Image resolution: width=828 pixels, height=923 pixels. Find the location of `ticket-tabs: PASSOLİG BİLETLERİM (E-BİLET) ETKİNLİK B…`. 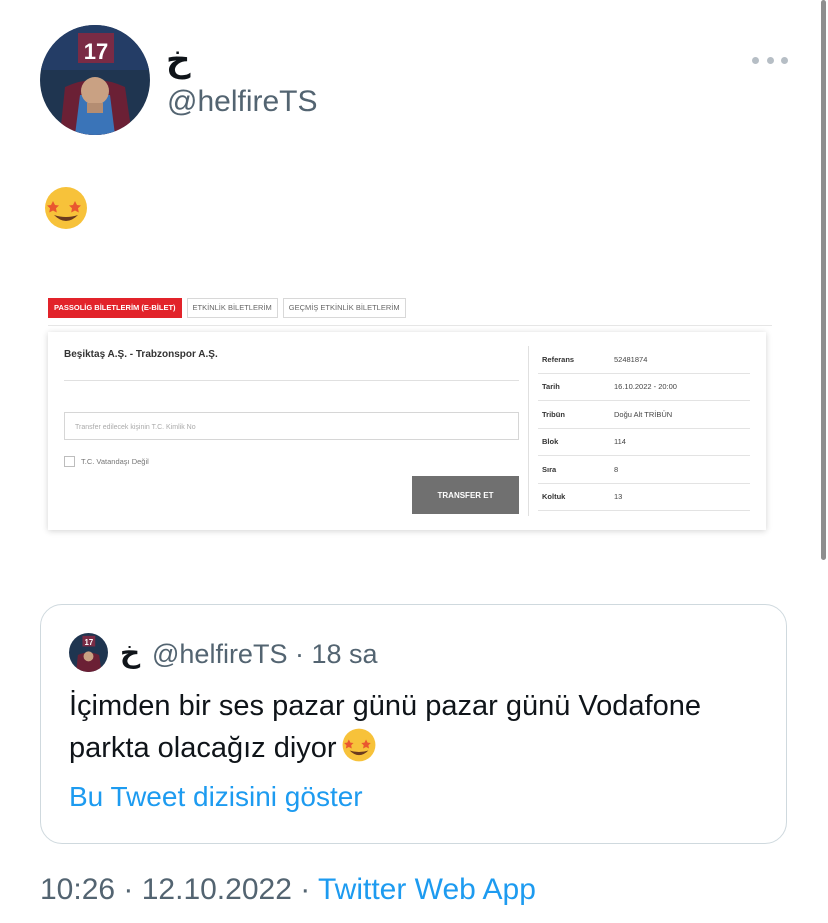

ticket-tabs: PASSOLİG BİLETLERİM (E-BİLET) ETKİNLİK B… is located at coordinates (227, 308).